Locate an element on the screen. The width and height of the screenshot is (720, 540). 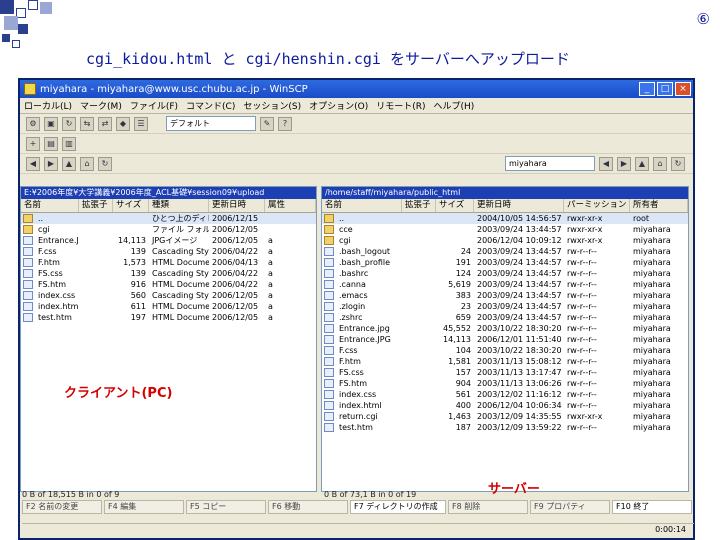
compare-icon: ⇆ is located at coordinates (87, 123).